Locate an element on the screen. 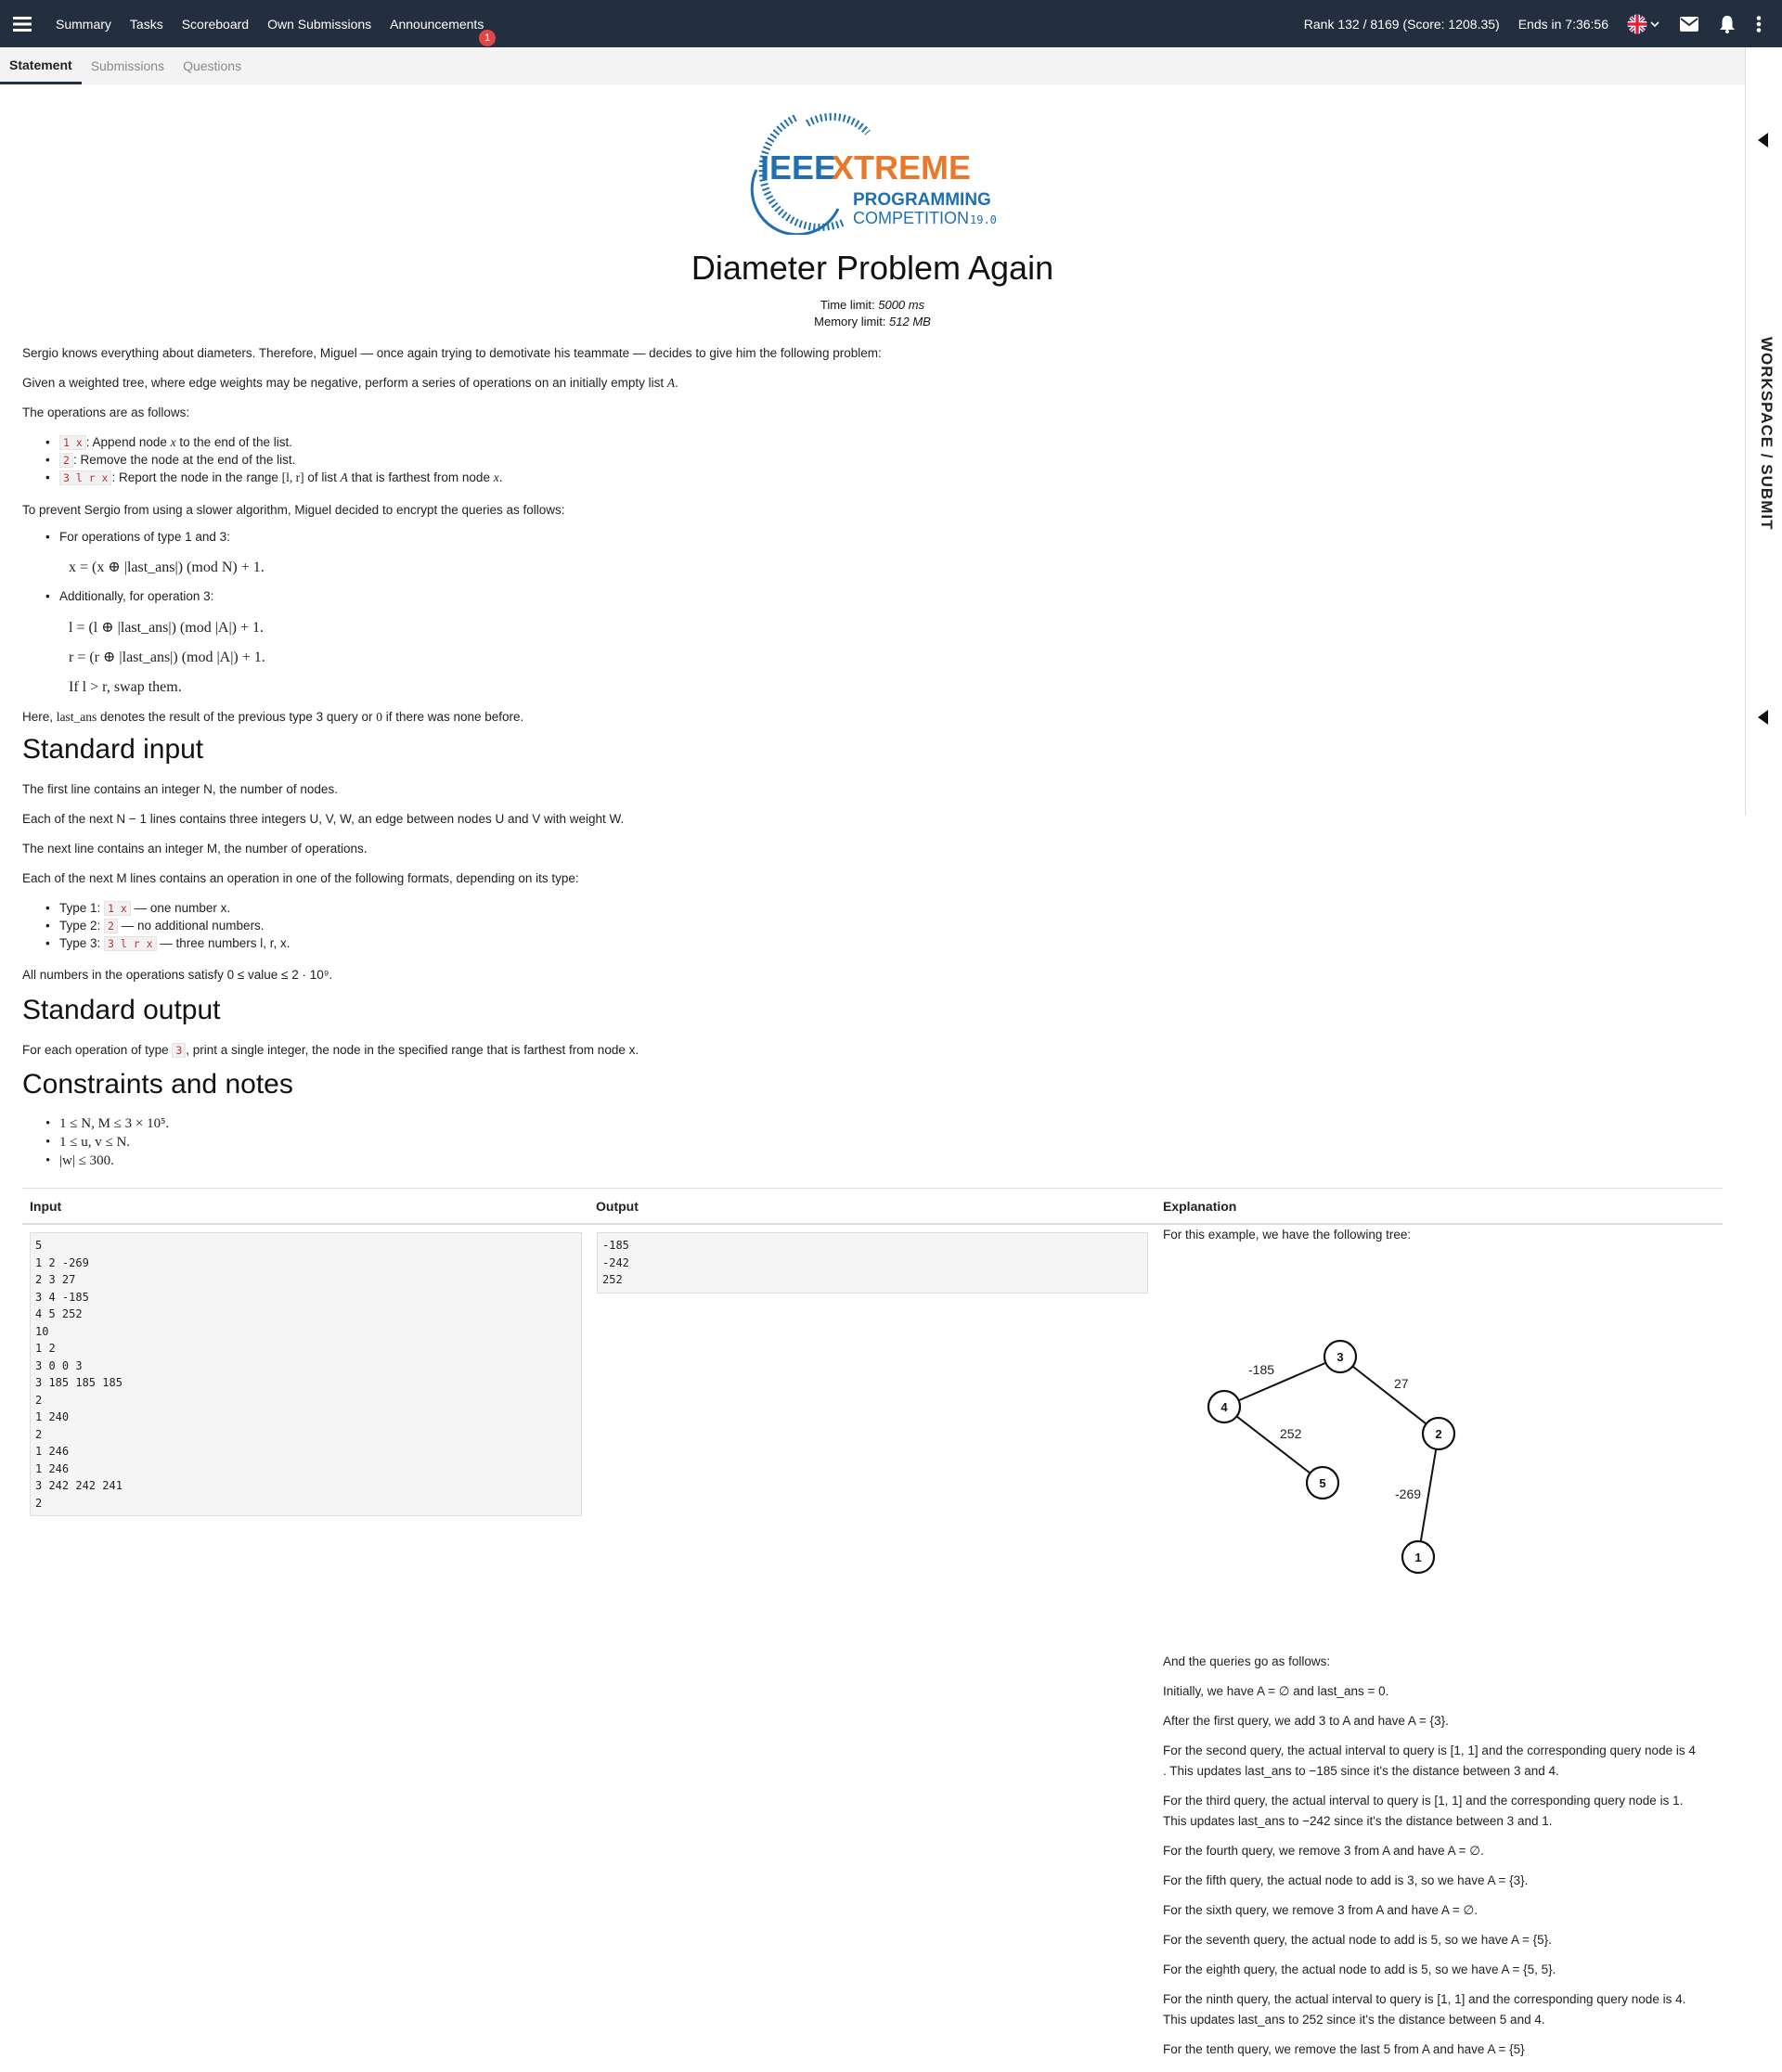  language-selector is located at coordinates (1643, 24).